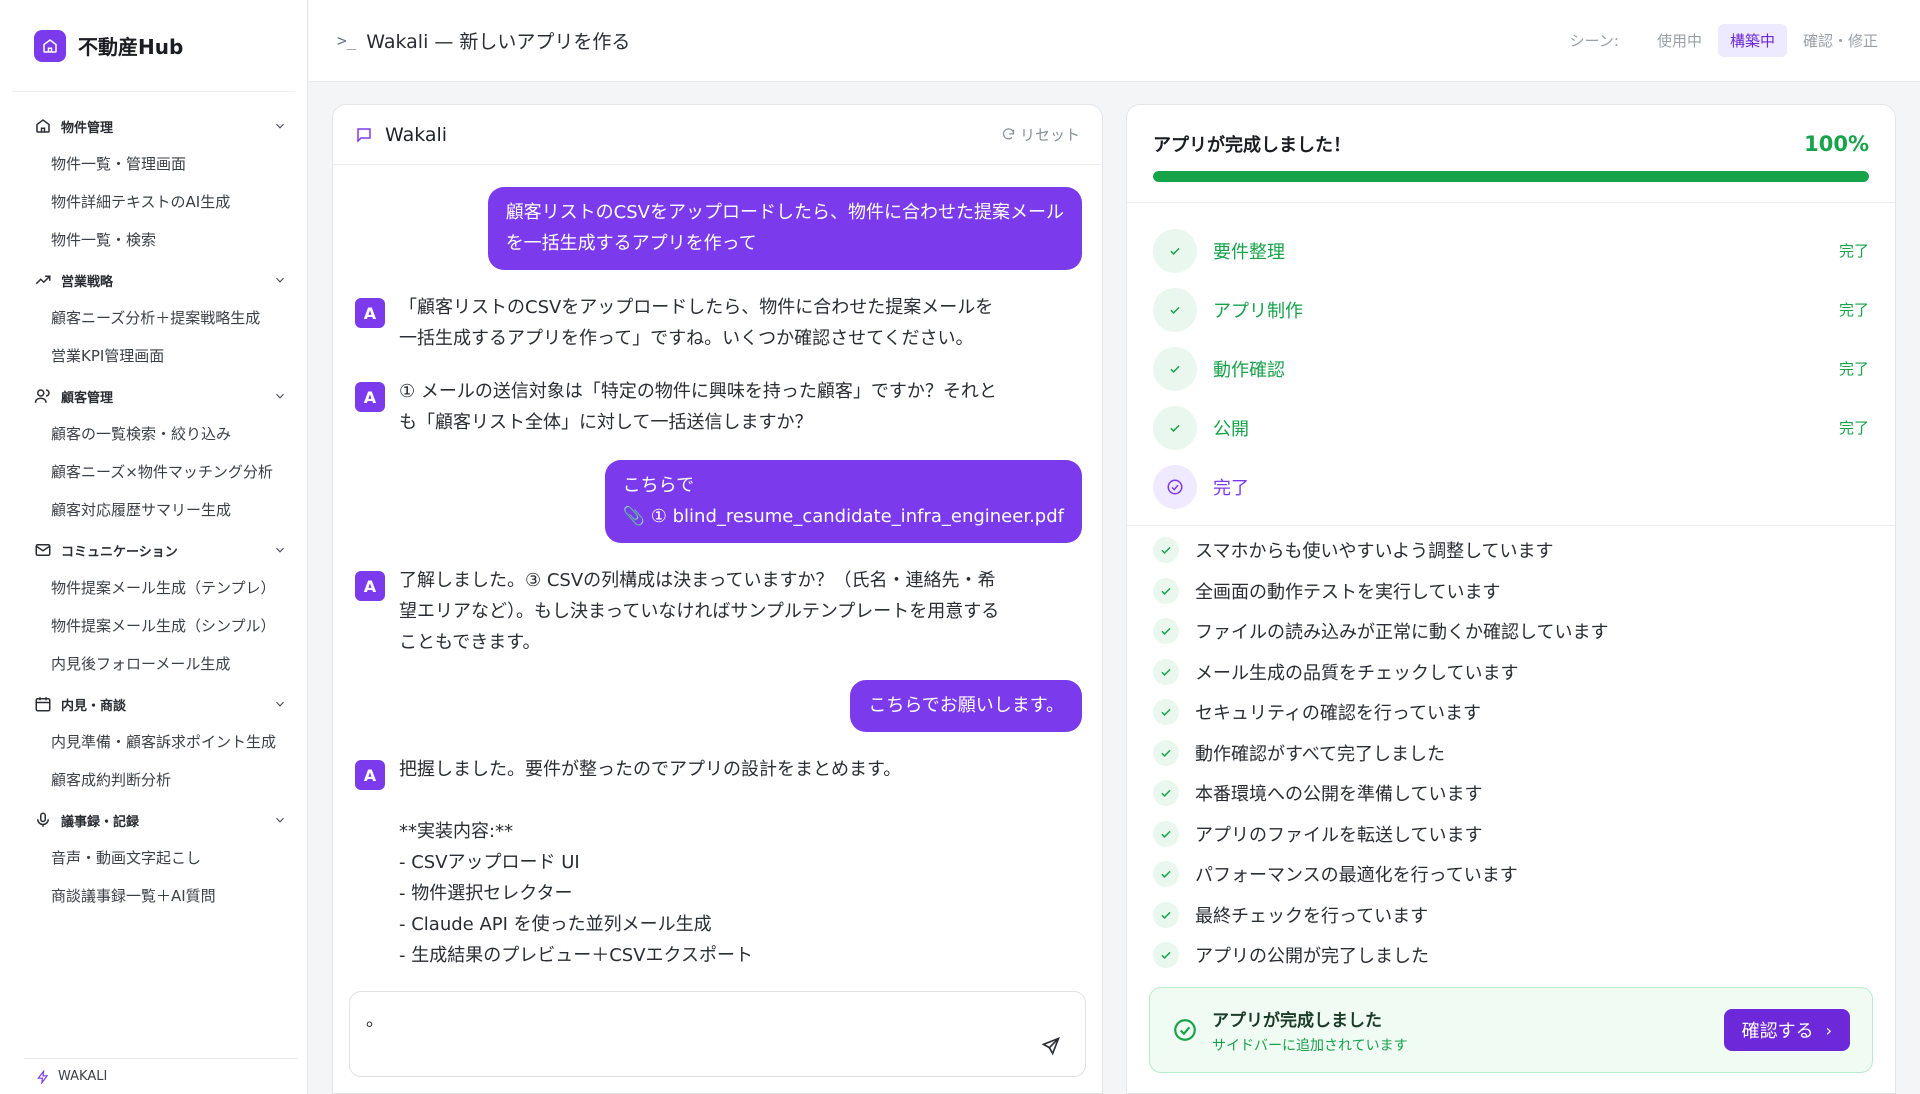  I want to click on sidebar-item: 物件一覧・検索, so click(159, 241).